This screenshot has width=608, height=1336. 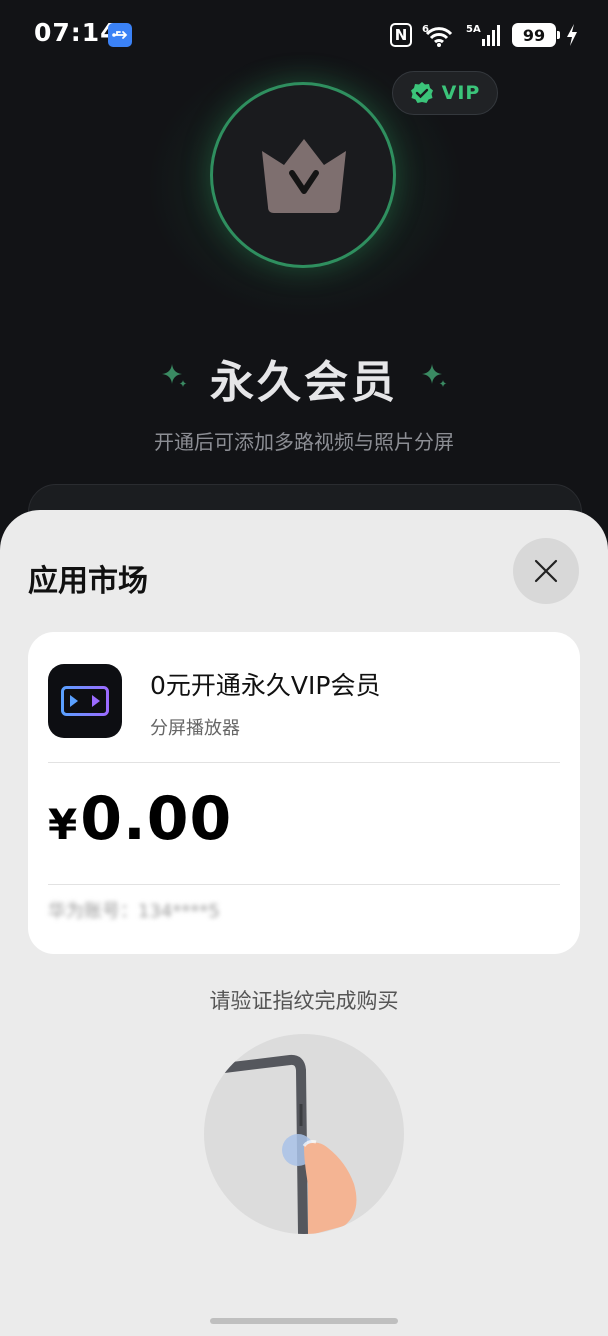 I want to click on close-button, so click(x=546, y=571).